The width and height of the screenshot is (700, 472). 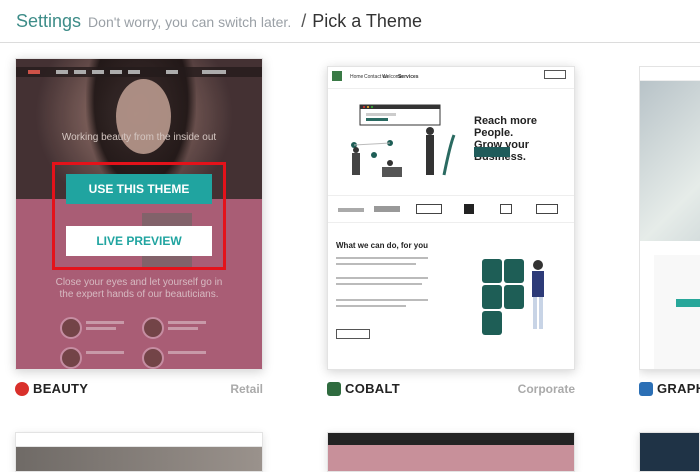 What do you see at coordinates (408, 77) in the screenshot?
I see `cobalt-nav-item: Services` at bounding box center [408, 77].